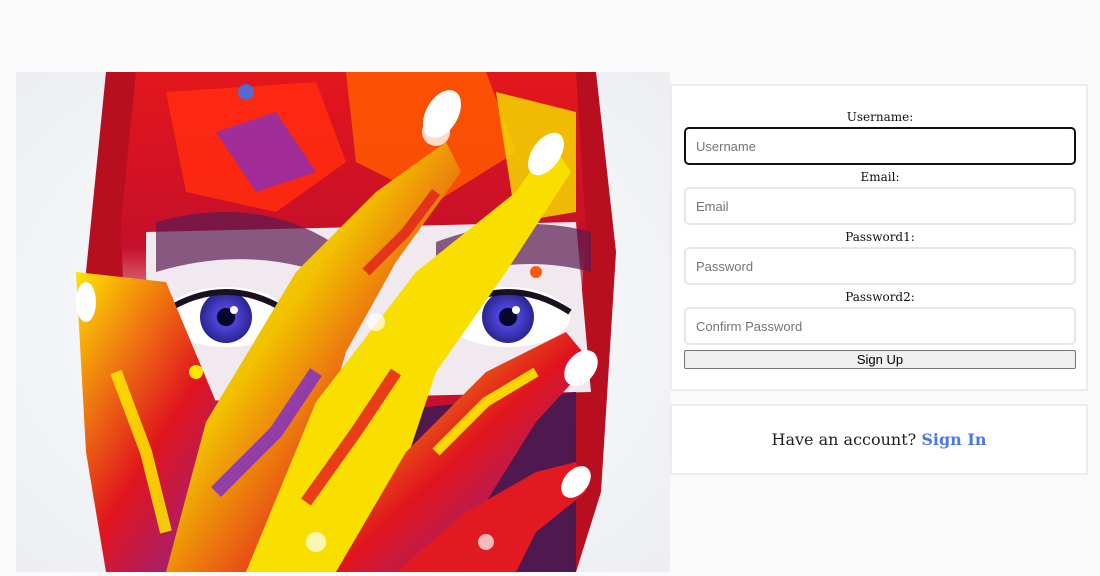  I want to click on signin-prompt-line: Have an account? Sign In, so click(879, 439).